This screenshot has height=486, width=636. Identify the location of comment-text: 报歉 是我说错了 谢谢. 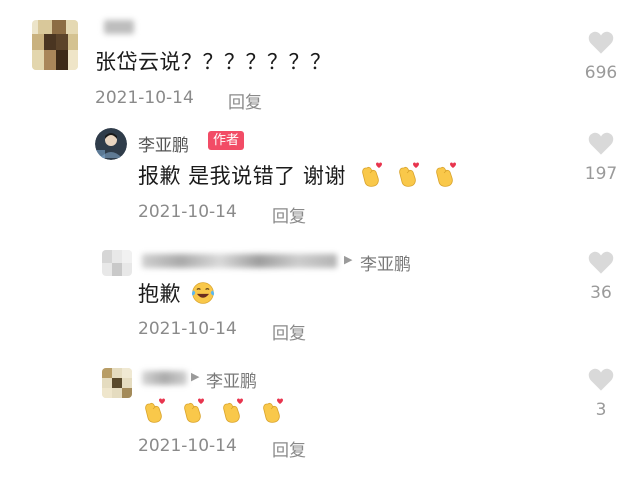
(297, 175).